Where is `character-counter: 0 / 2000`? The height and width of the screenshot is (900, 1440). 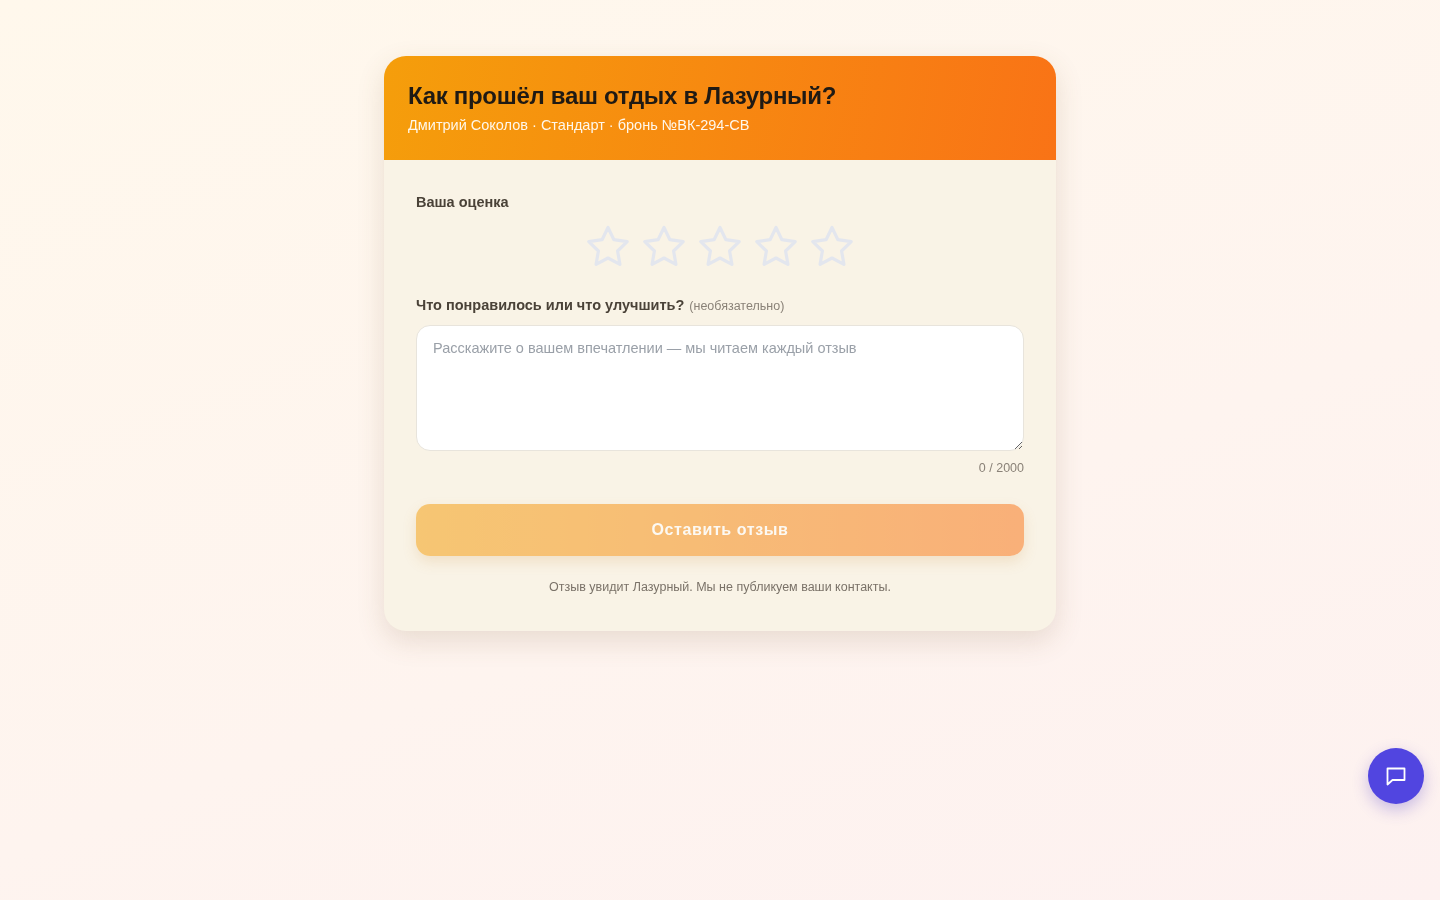
character-counter: 0 / 2000 is located at coordinates (1001, 467).